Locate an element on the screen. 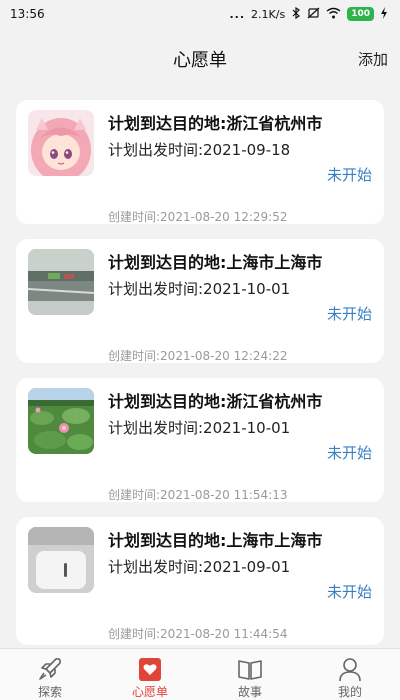 Image resolution: width=400 pixels, height=700 pixels. anime-avatar-thumbnail is located at coordinates (61, 143).